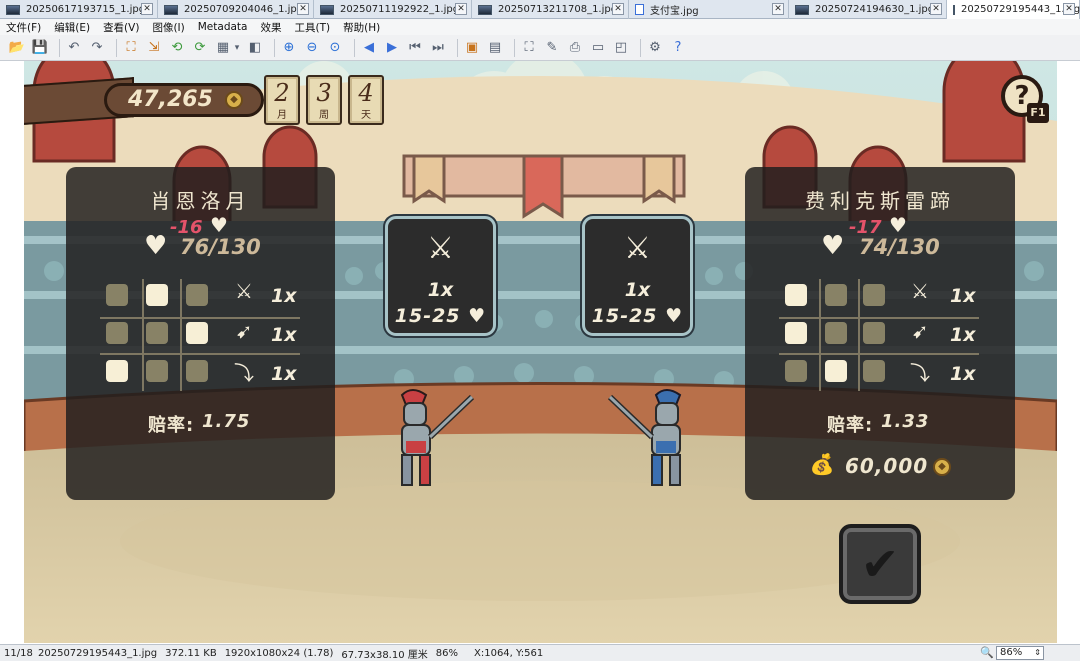 This screenshot has width=1080, height=661. I want to click on spinner-icon: ⇕, so click(1037, 652).